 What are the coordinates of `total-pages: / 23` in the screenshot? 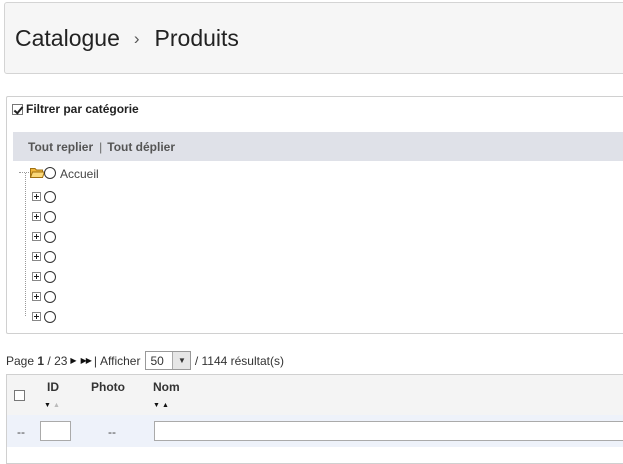 It's located at (57, 360).